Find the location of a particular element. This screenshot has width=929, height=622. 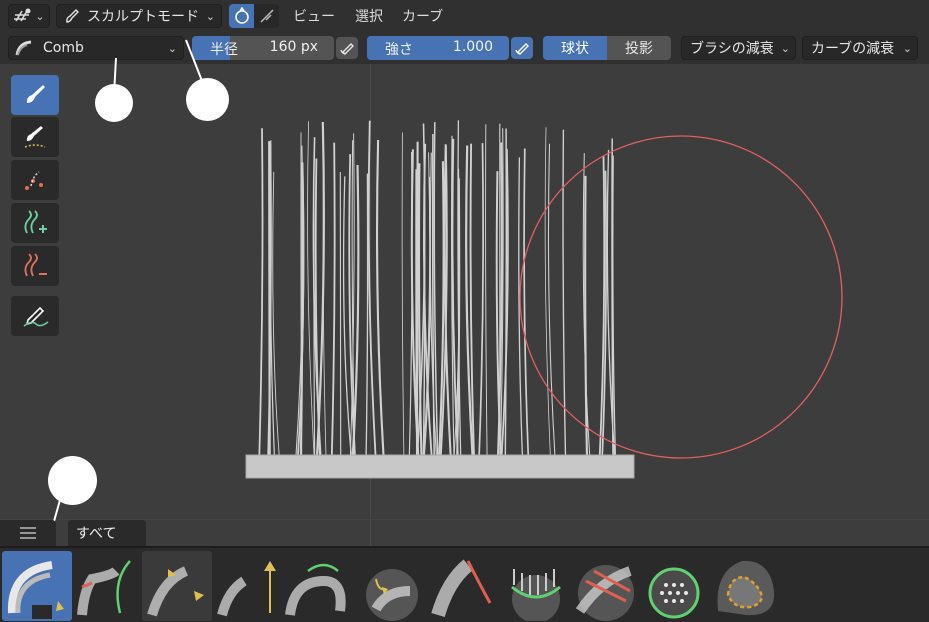

brush-asset-smooth is located at coordinates (675, 586).